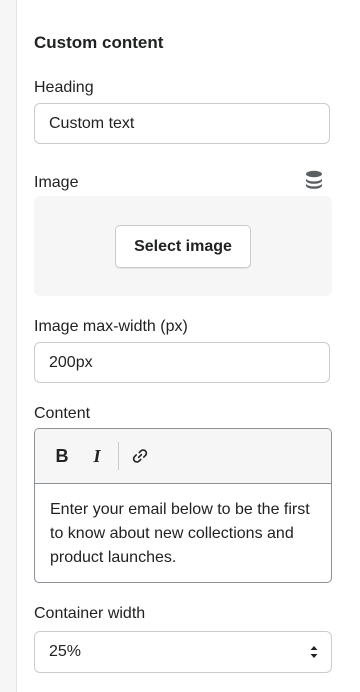  I want to click on heading-label: Heading, so click(64, 87).